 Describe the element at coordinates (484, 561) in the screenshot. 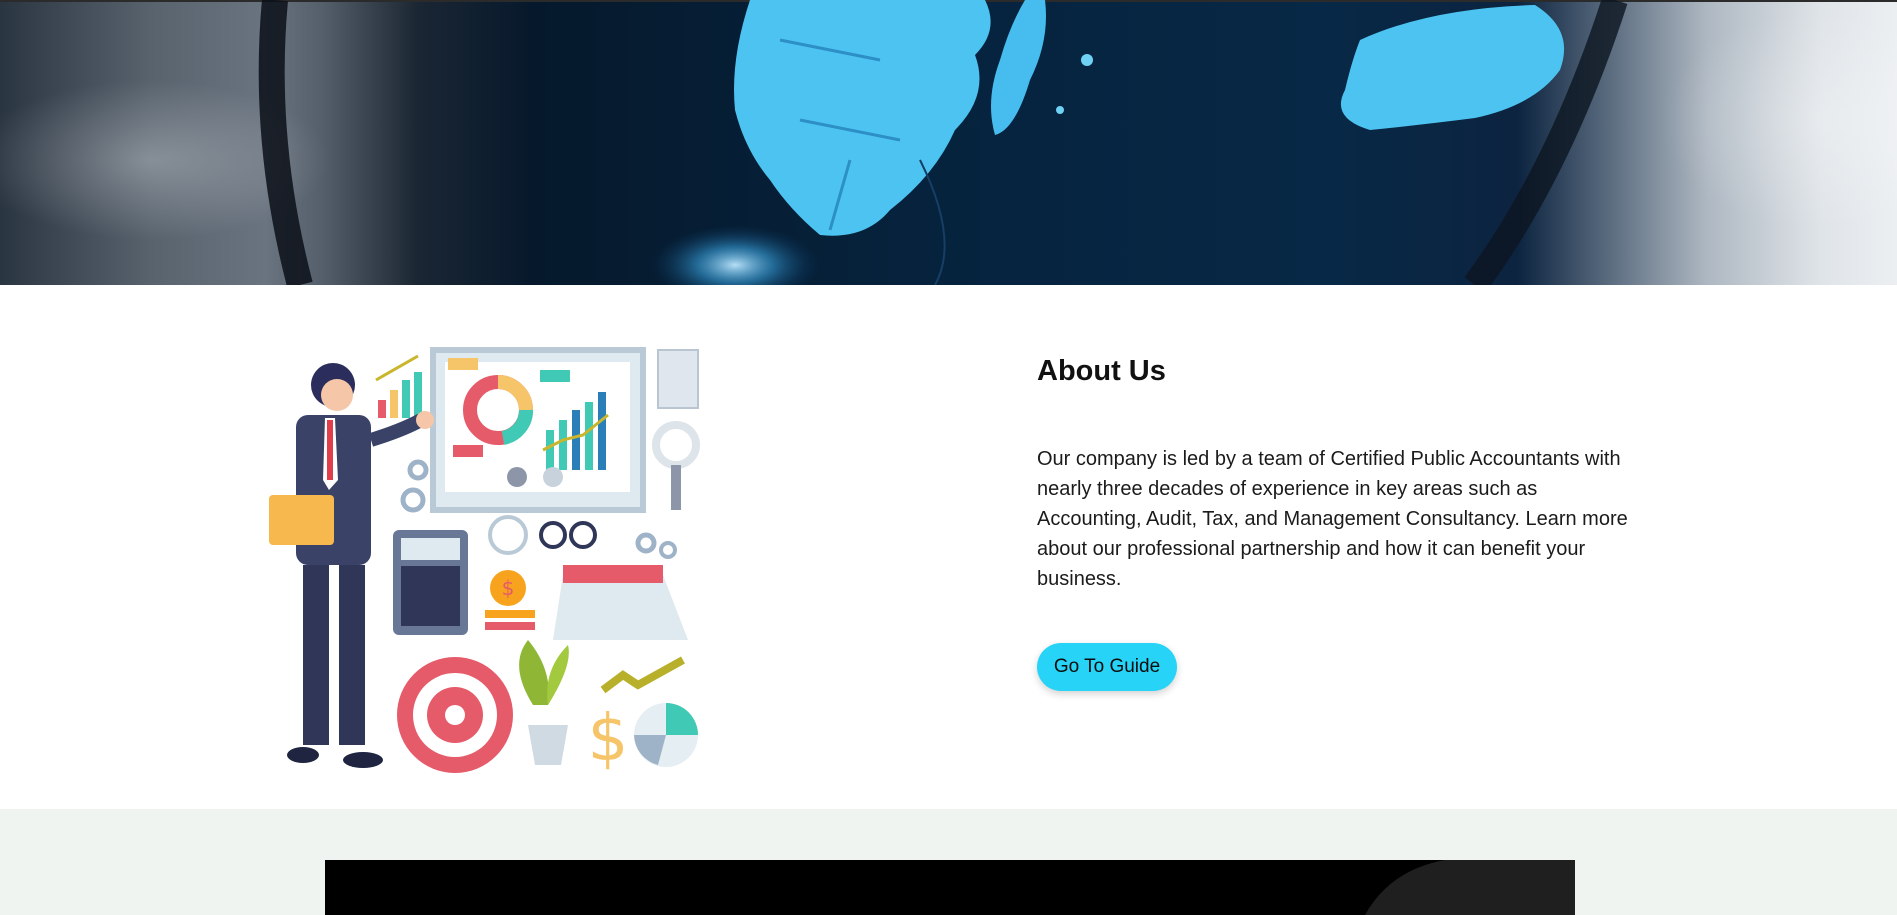

I see `accountant-illustration: $ $` at that location.